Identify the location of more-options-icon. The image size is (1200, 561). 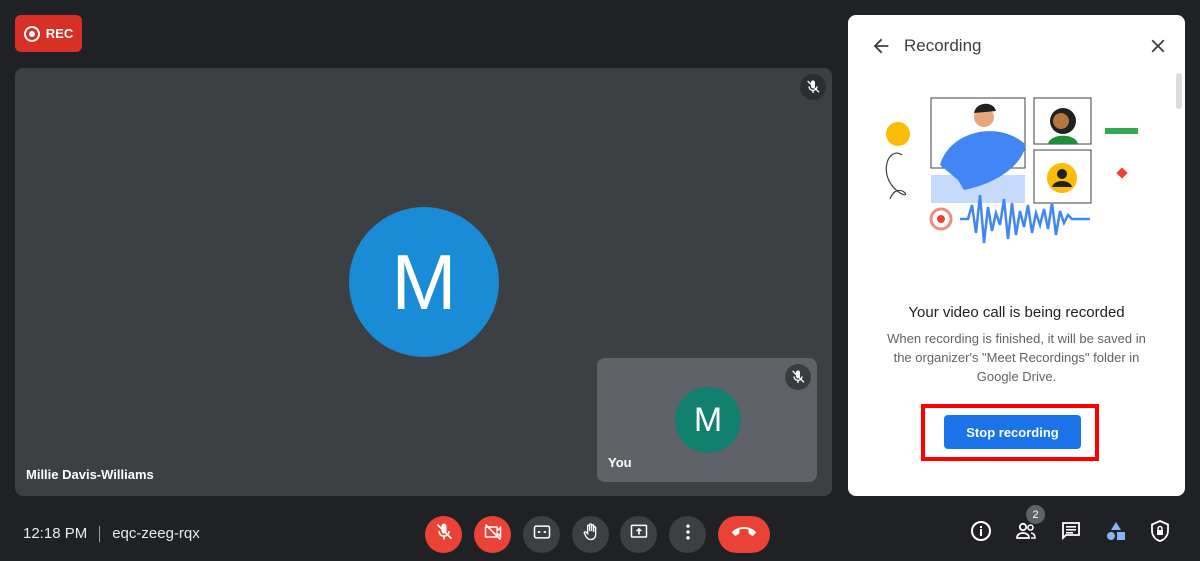
(688, 534).